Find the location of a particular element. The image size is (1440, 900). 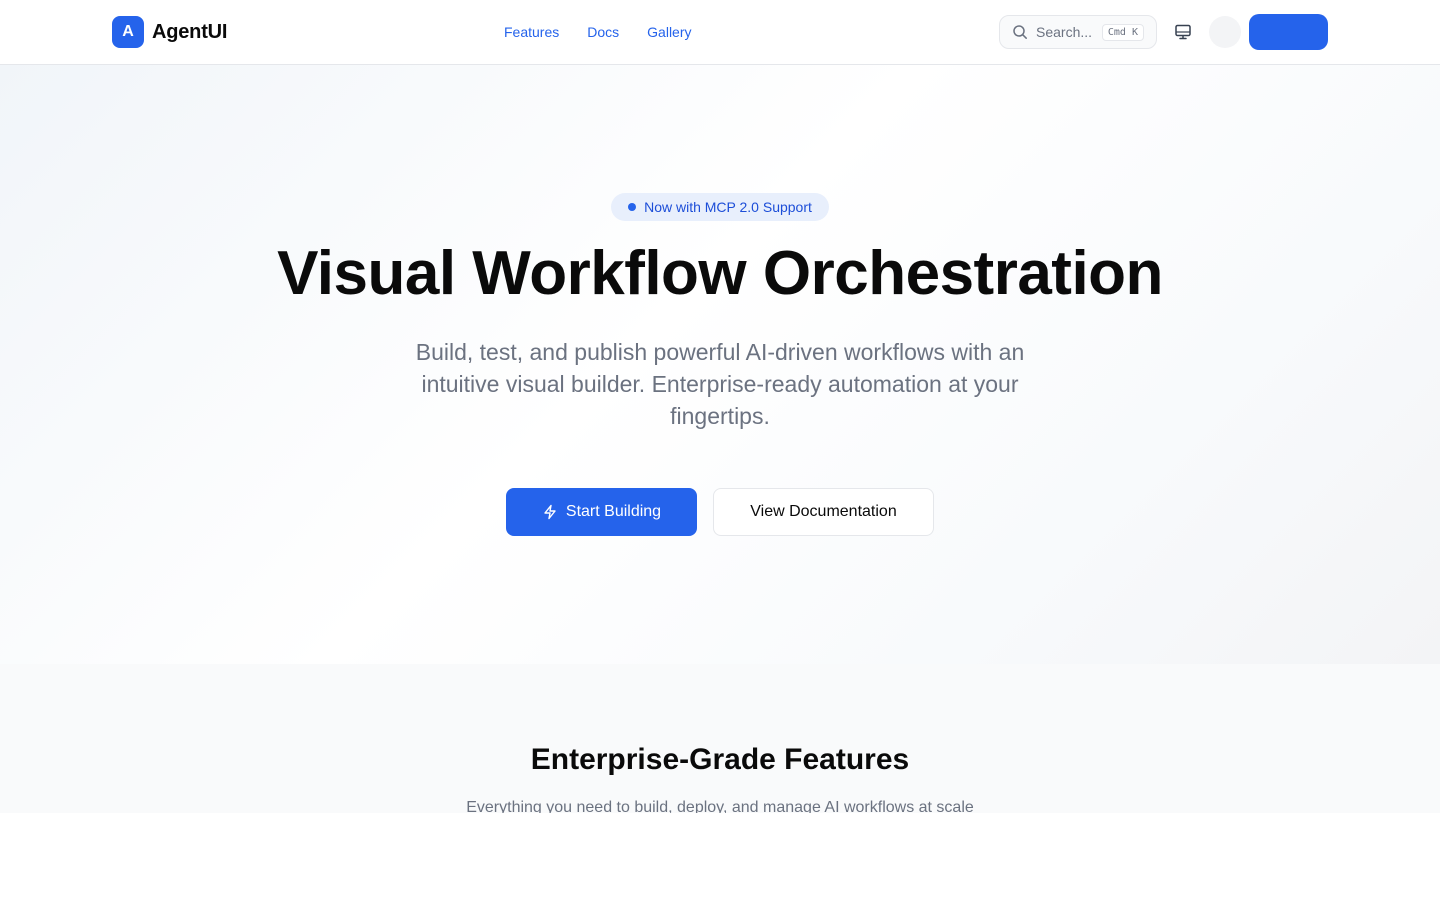

brand-mark: A is located at coordinates (128, 32).